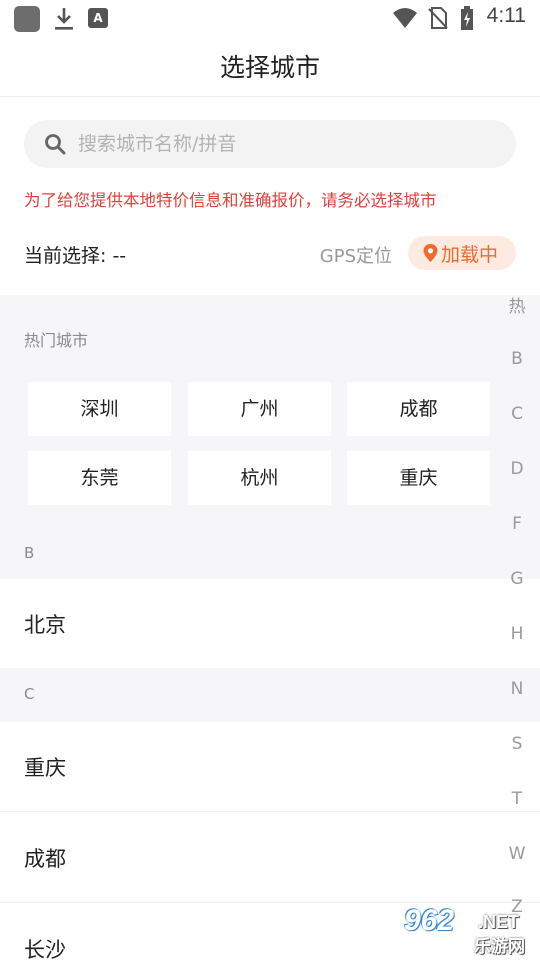 This screenshot has width=540, height=960. I want to click on index-letter: W, so click(517, 854).